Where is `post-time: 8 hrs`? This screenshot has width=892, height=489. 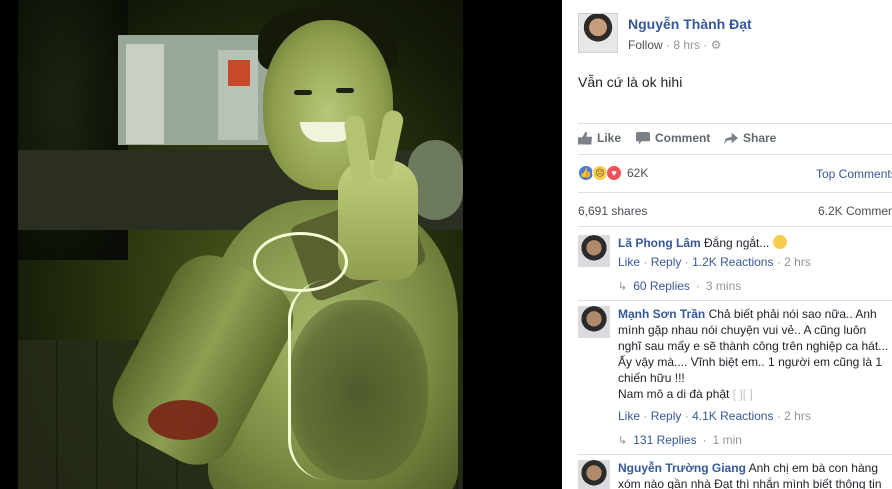 post-time: 8 hrs is located at coordinates (686, 45).